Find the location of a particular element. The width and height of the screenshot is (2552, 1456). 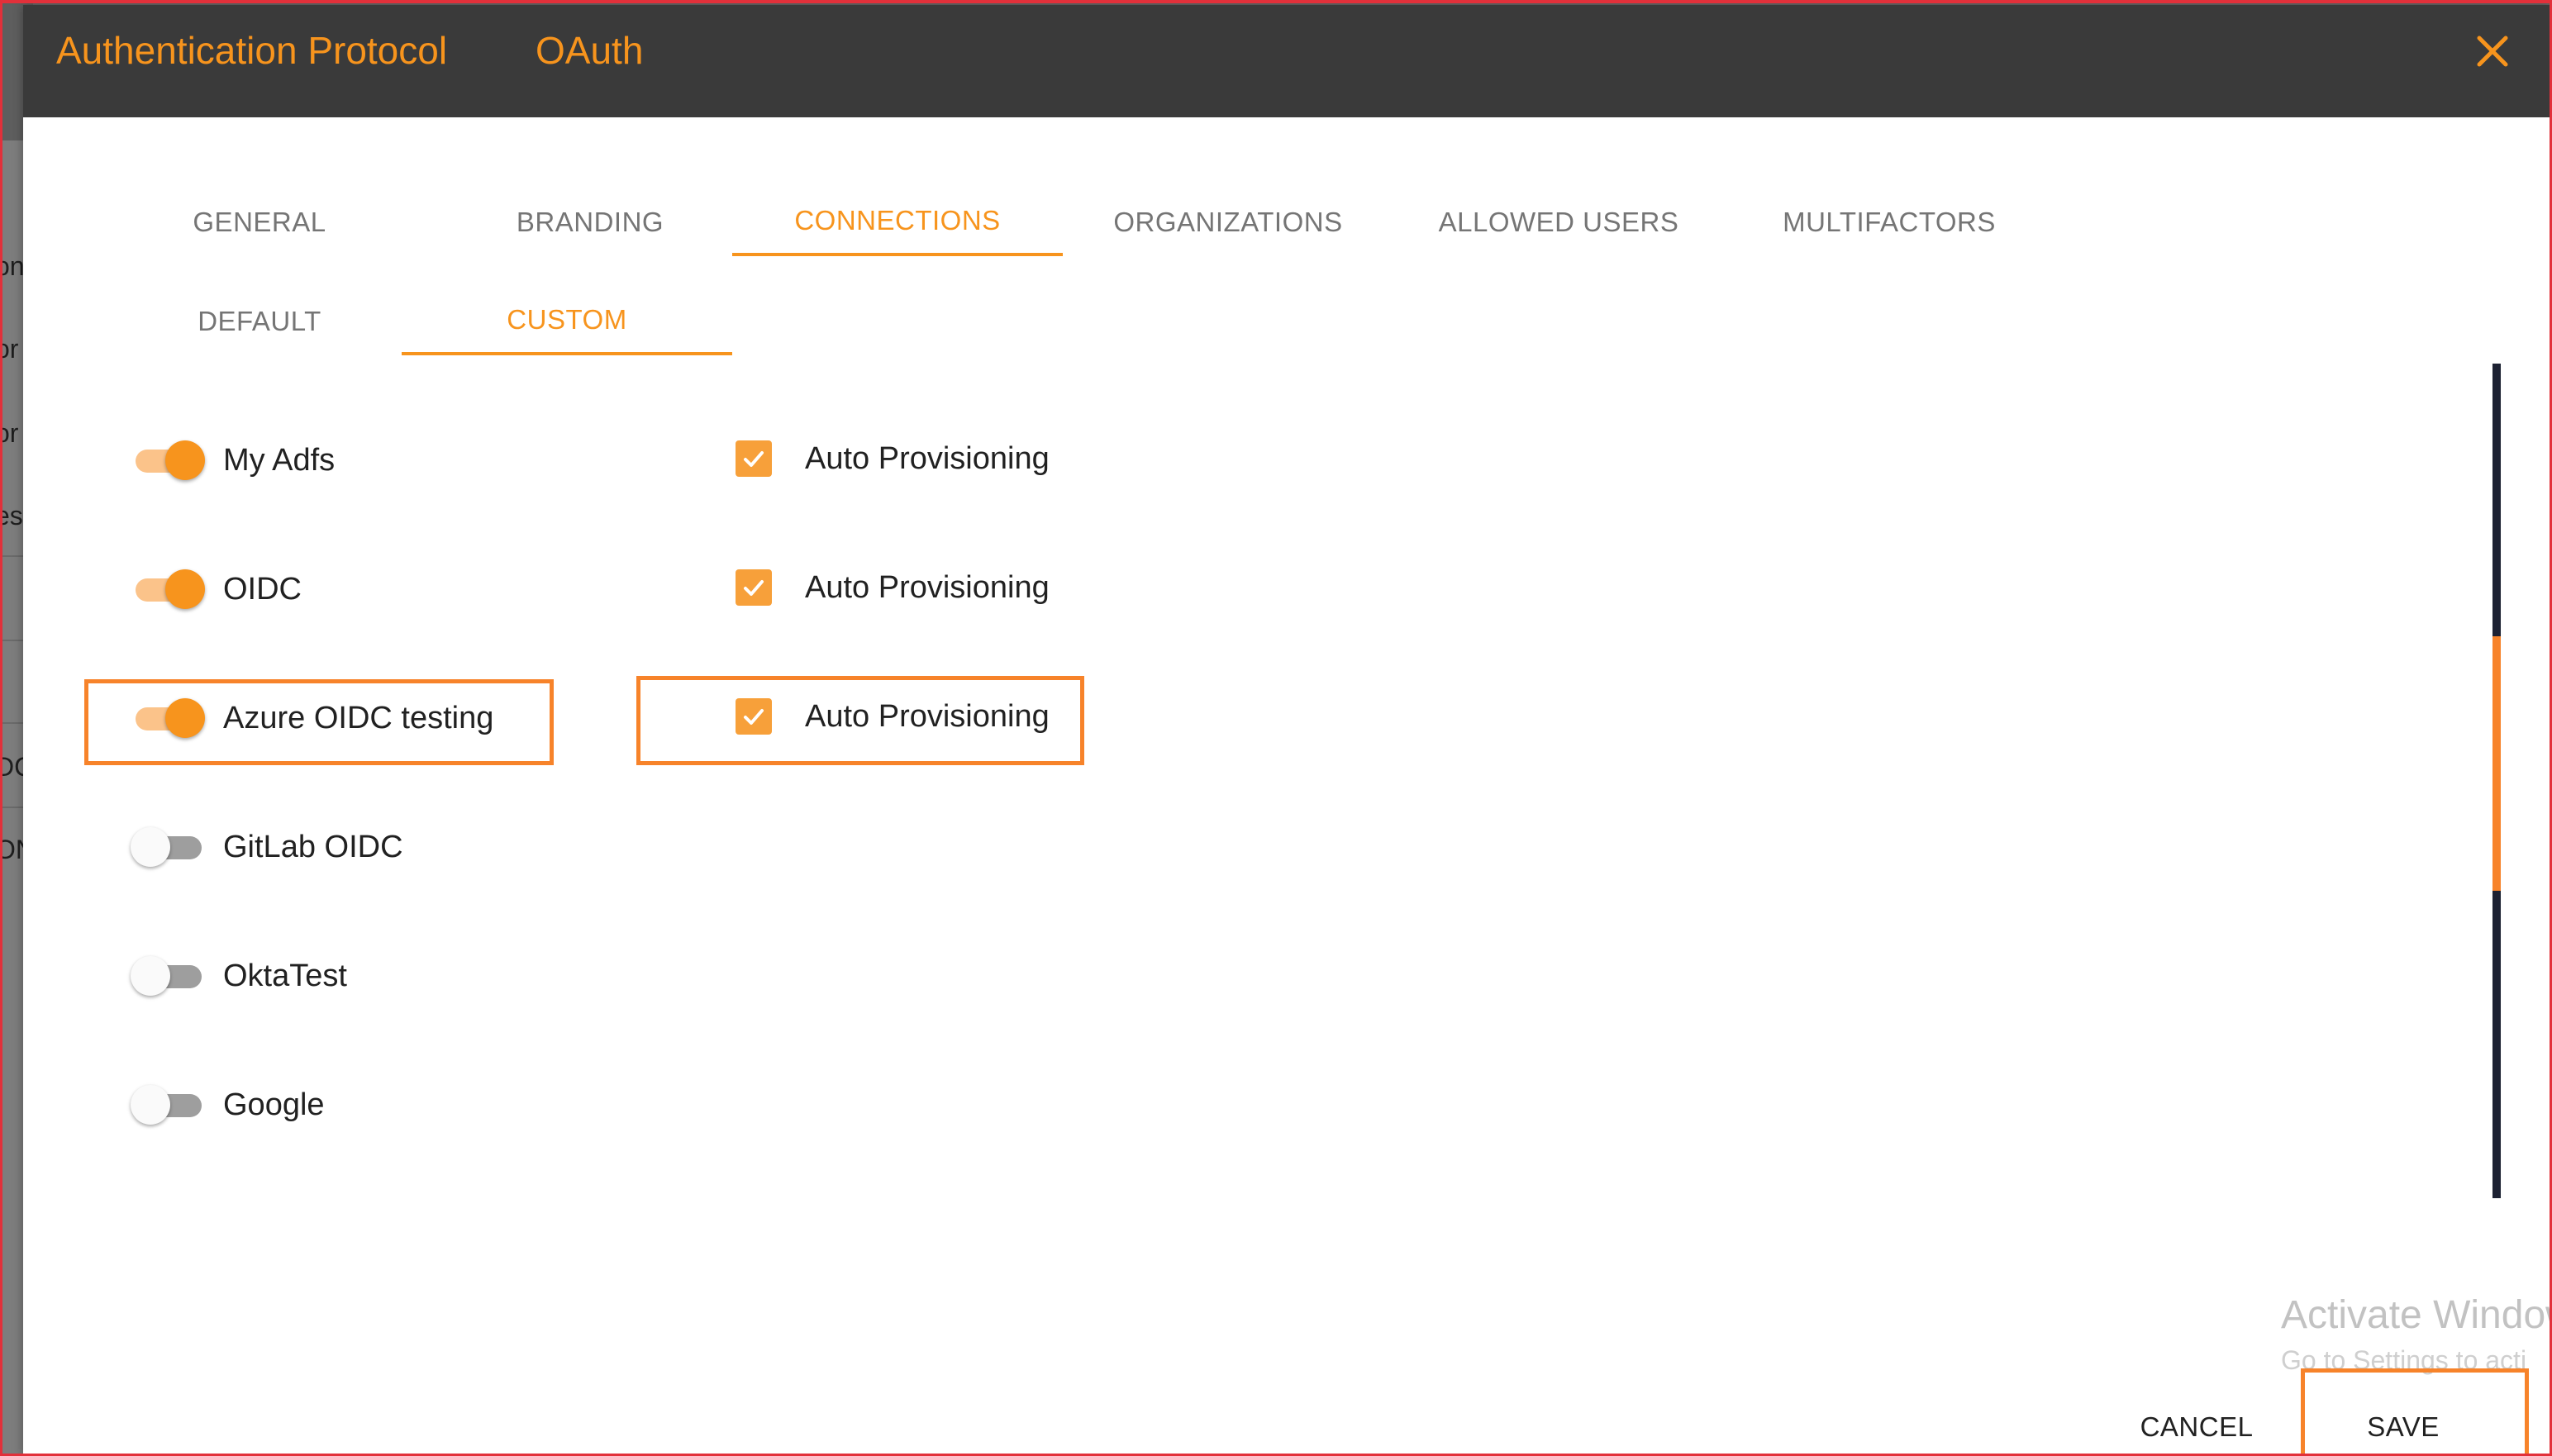

toggle-oktatest is located at coordinates (169, 976).